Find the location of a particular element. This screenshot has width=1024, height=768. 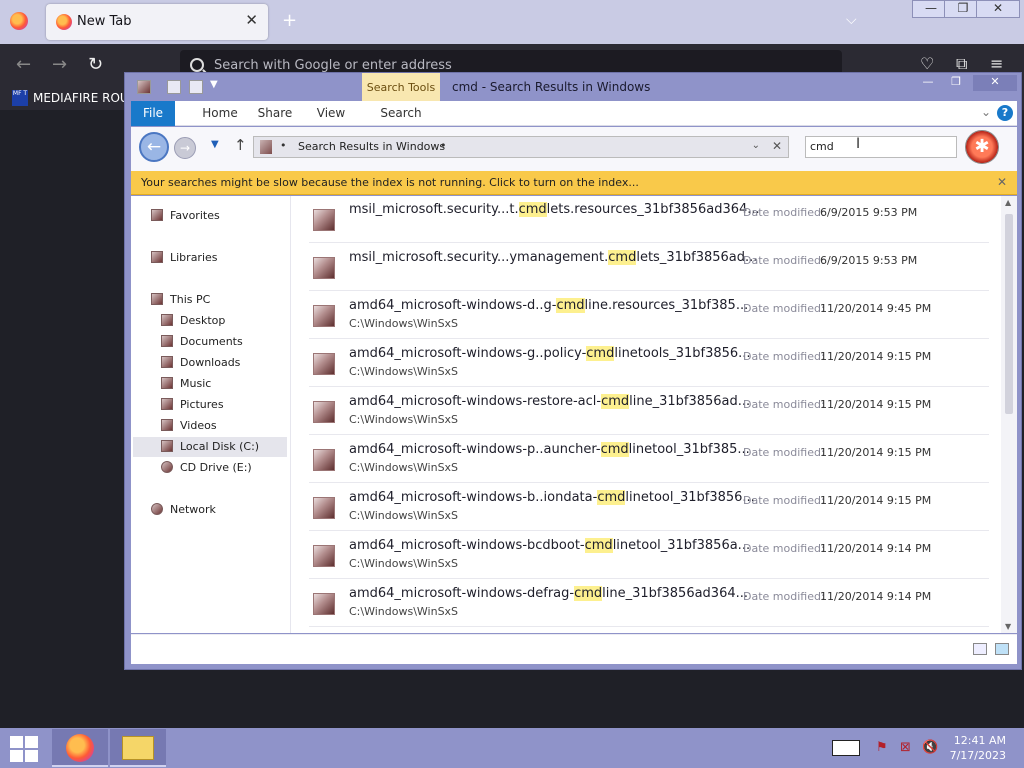

pocket-icon: ♡ is located at coordinates (927, 63).